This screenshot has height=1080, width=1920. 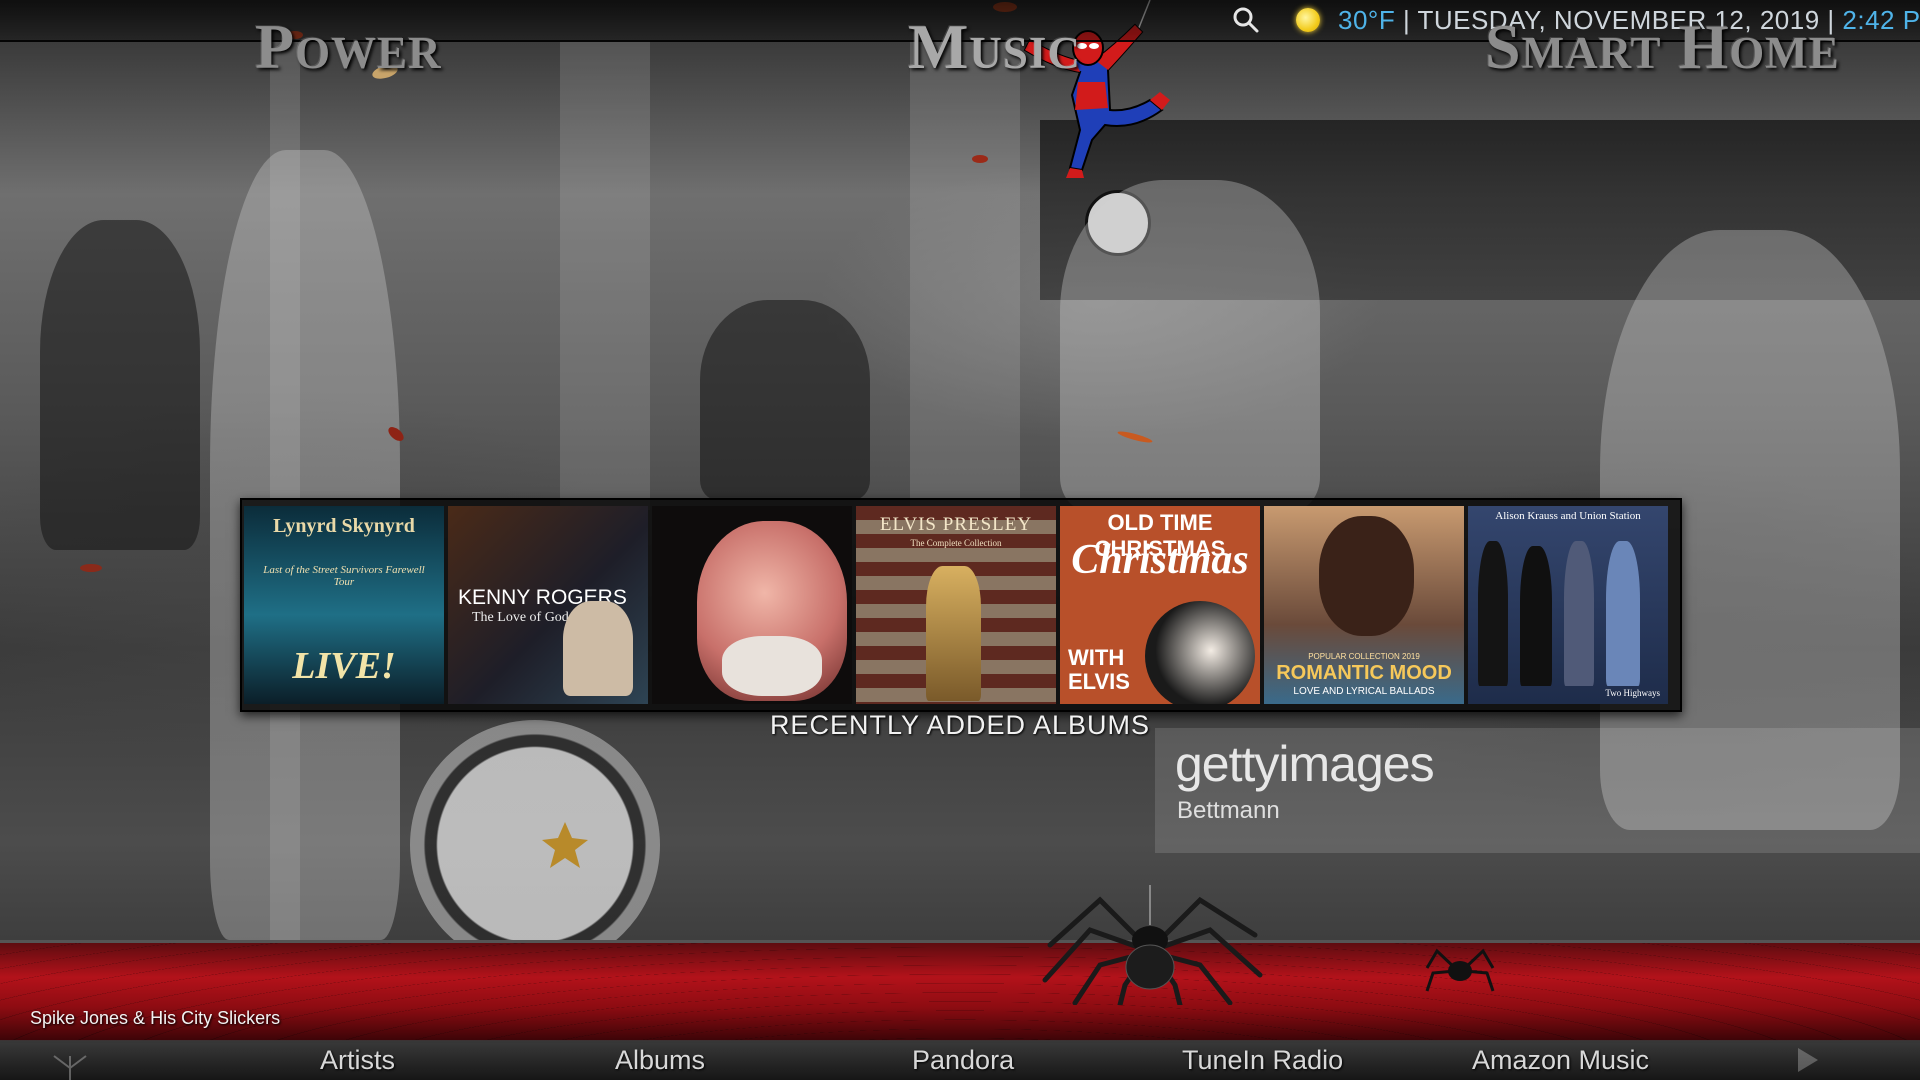 I want to click on background-drum, so click(x=535, y=845).